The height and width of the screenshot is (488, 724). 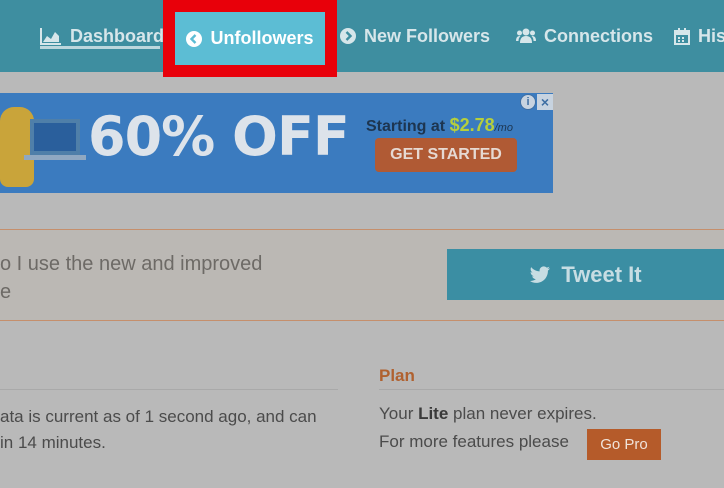 I want to click on plan-status-text: Your Lite plan never expires., so click(x=488, y=414).